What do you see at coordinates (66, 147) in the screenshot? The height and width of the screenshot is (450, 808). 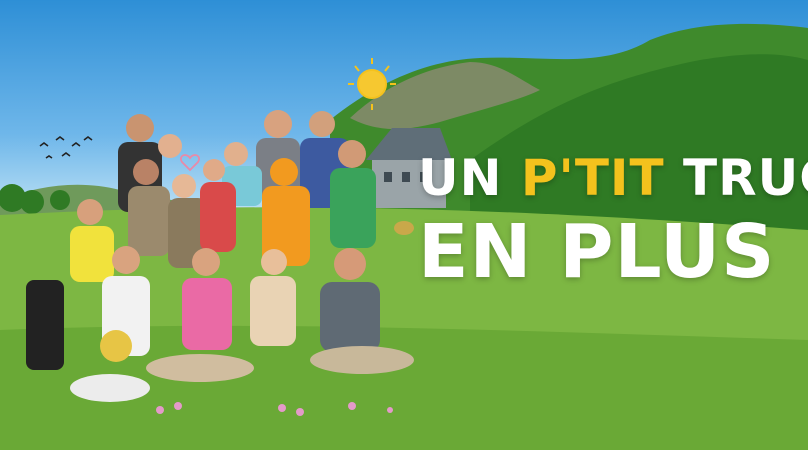 I see `birds-icon` at bounding box center [66, 147].